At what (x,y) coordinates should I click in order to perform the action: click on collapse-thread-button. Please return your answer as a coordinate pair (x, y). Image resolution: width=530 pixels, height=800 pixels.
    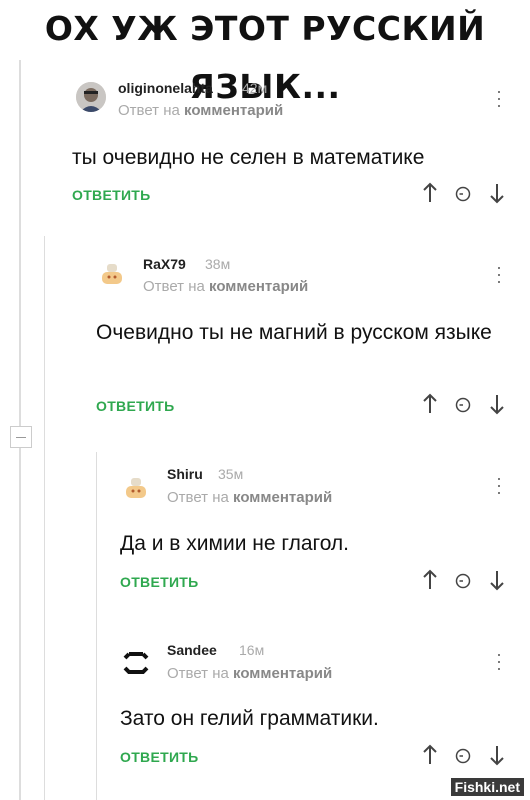
    Looking at the image, I should click on (21, 437).